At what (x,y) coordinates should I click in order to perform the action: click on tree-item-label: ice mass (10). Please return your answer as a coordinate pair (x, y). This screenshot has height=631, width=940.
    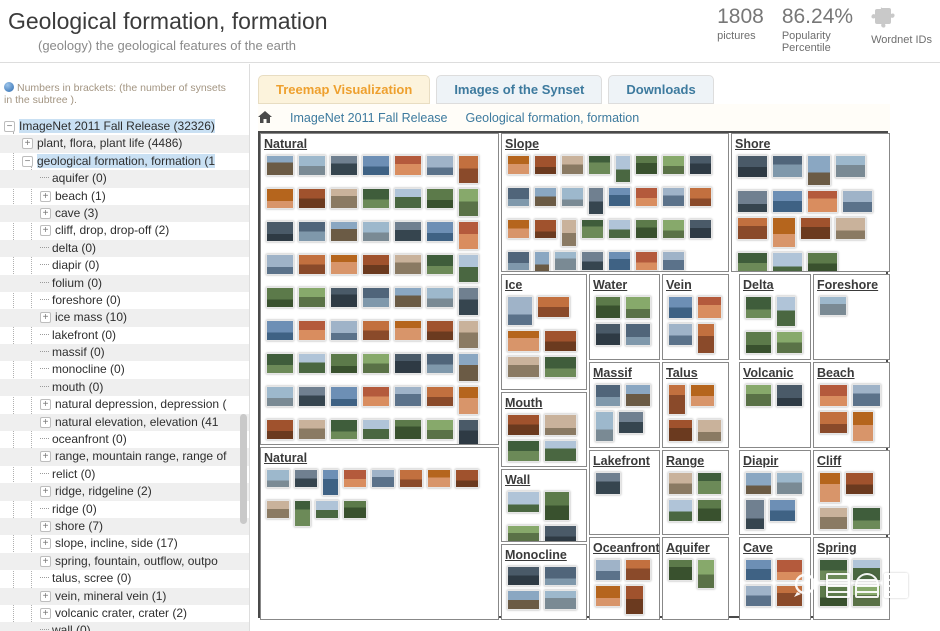
    Looking at the image, I should click on (91, 317).